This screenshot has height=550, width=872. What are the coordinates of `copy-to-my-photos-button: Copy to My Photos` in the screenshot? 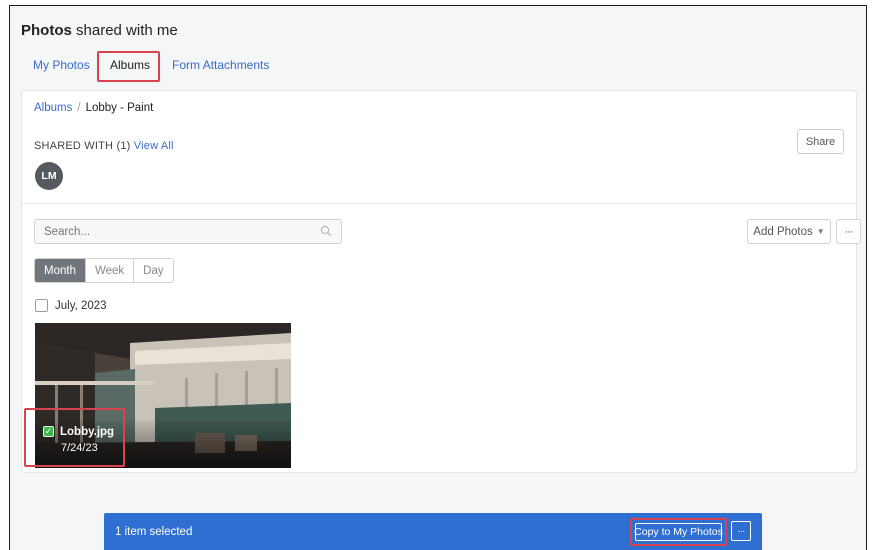 It's located at (678, 532).